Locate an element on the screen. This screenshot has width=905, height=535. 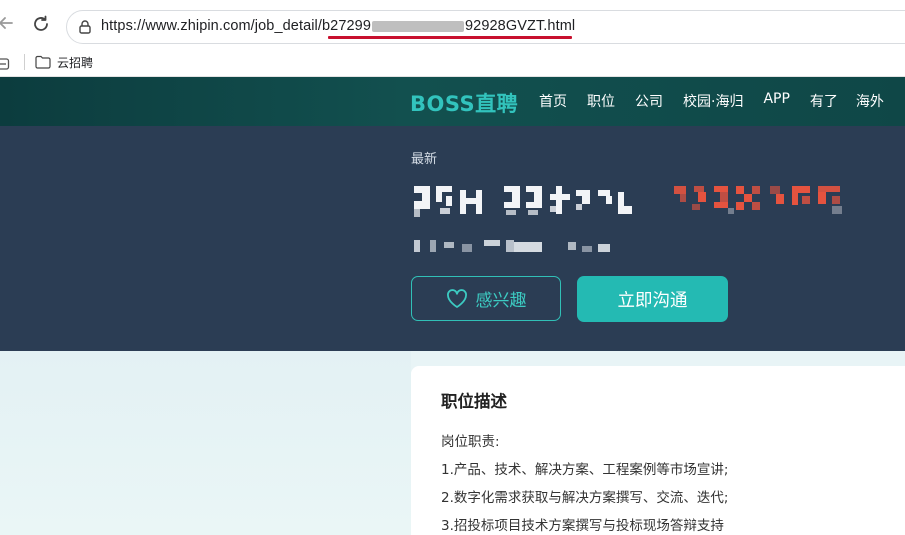
bookmark-folder-label: 云招聘 is located at coordinates (75, 62).